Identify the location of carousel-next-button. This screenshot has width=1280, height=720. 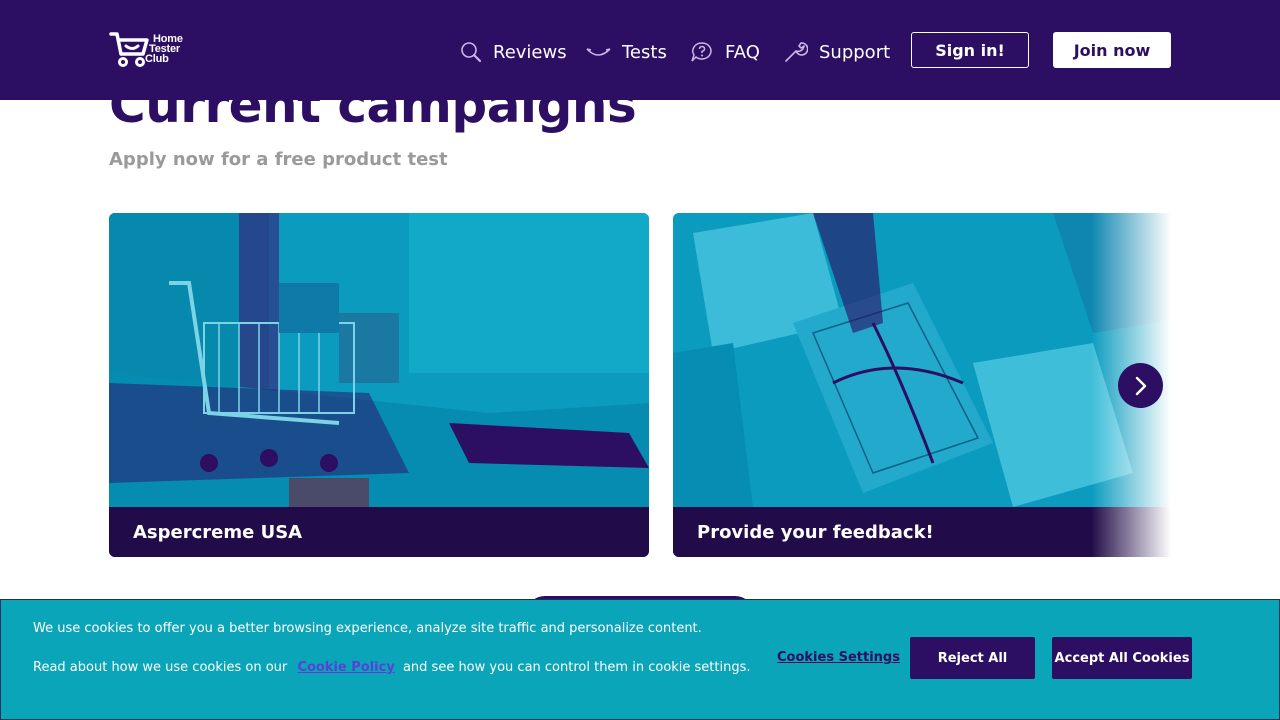
(1140, 385).